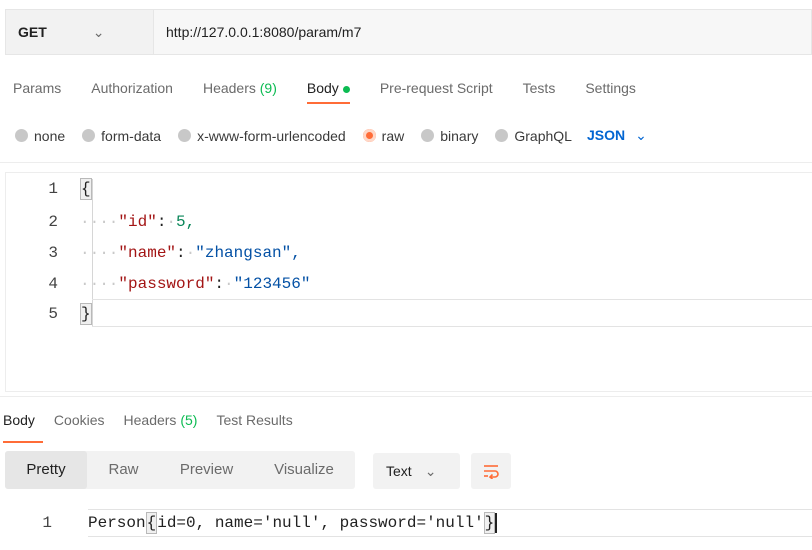 This screenshot has height=550, width=812. What do you see at coordinates (186, 222) in the screenshot?
I see `json-value: 5,` at bounding box center [186, 222].